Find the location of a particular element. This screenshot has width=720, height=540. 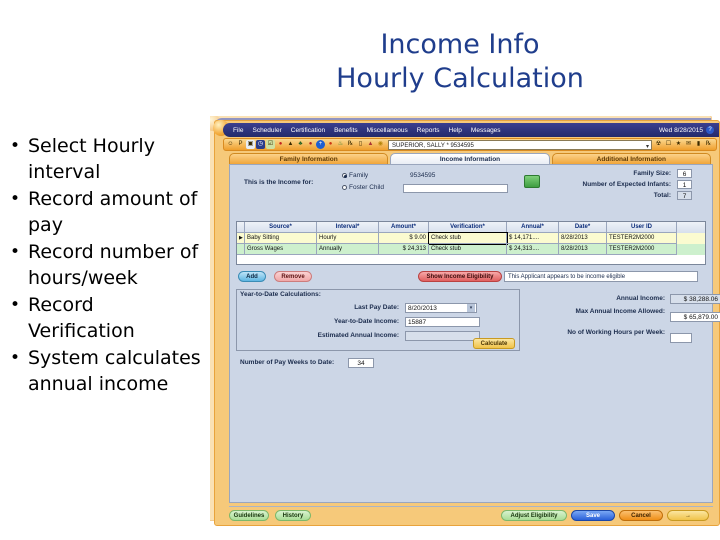

family-size-input: 6 is located at coordinates (684, 173).